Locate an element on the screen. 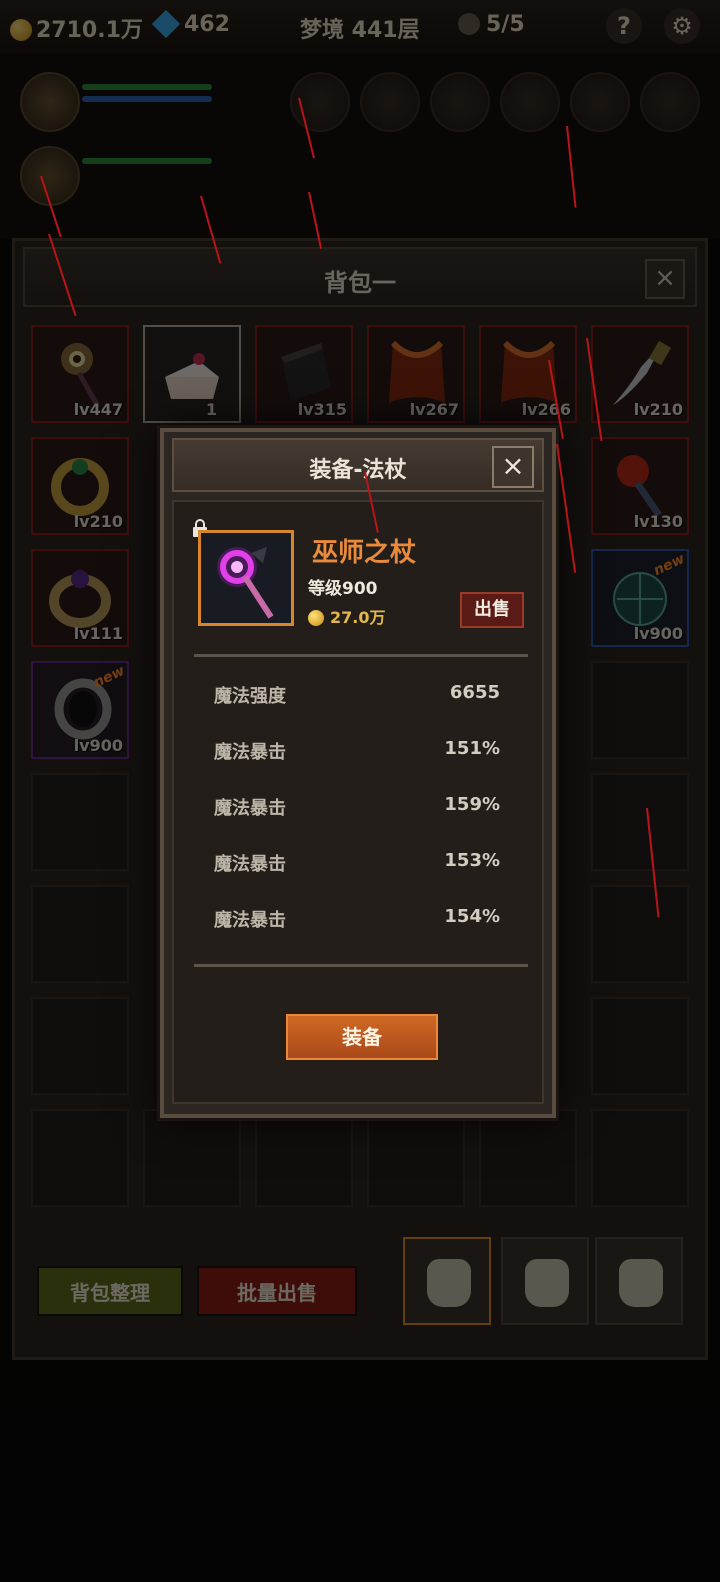 The width and height of the screenshot is (720, 1582). hero-portrait is located at coordinates (50, 102).